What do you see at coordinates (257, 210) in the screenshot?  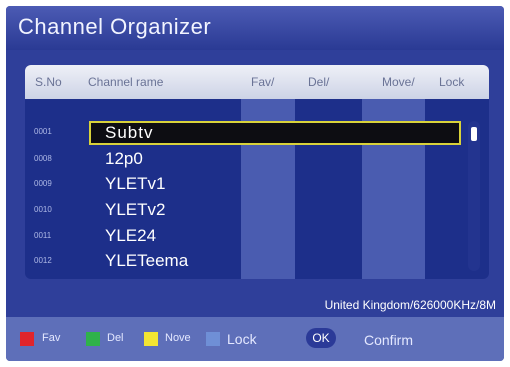 I see `channel-row: 0010 YLETv2` at bounding box center [257, 210].